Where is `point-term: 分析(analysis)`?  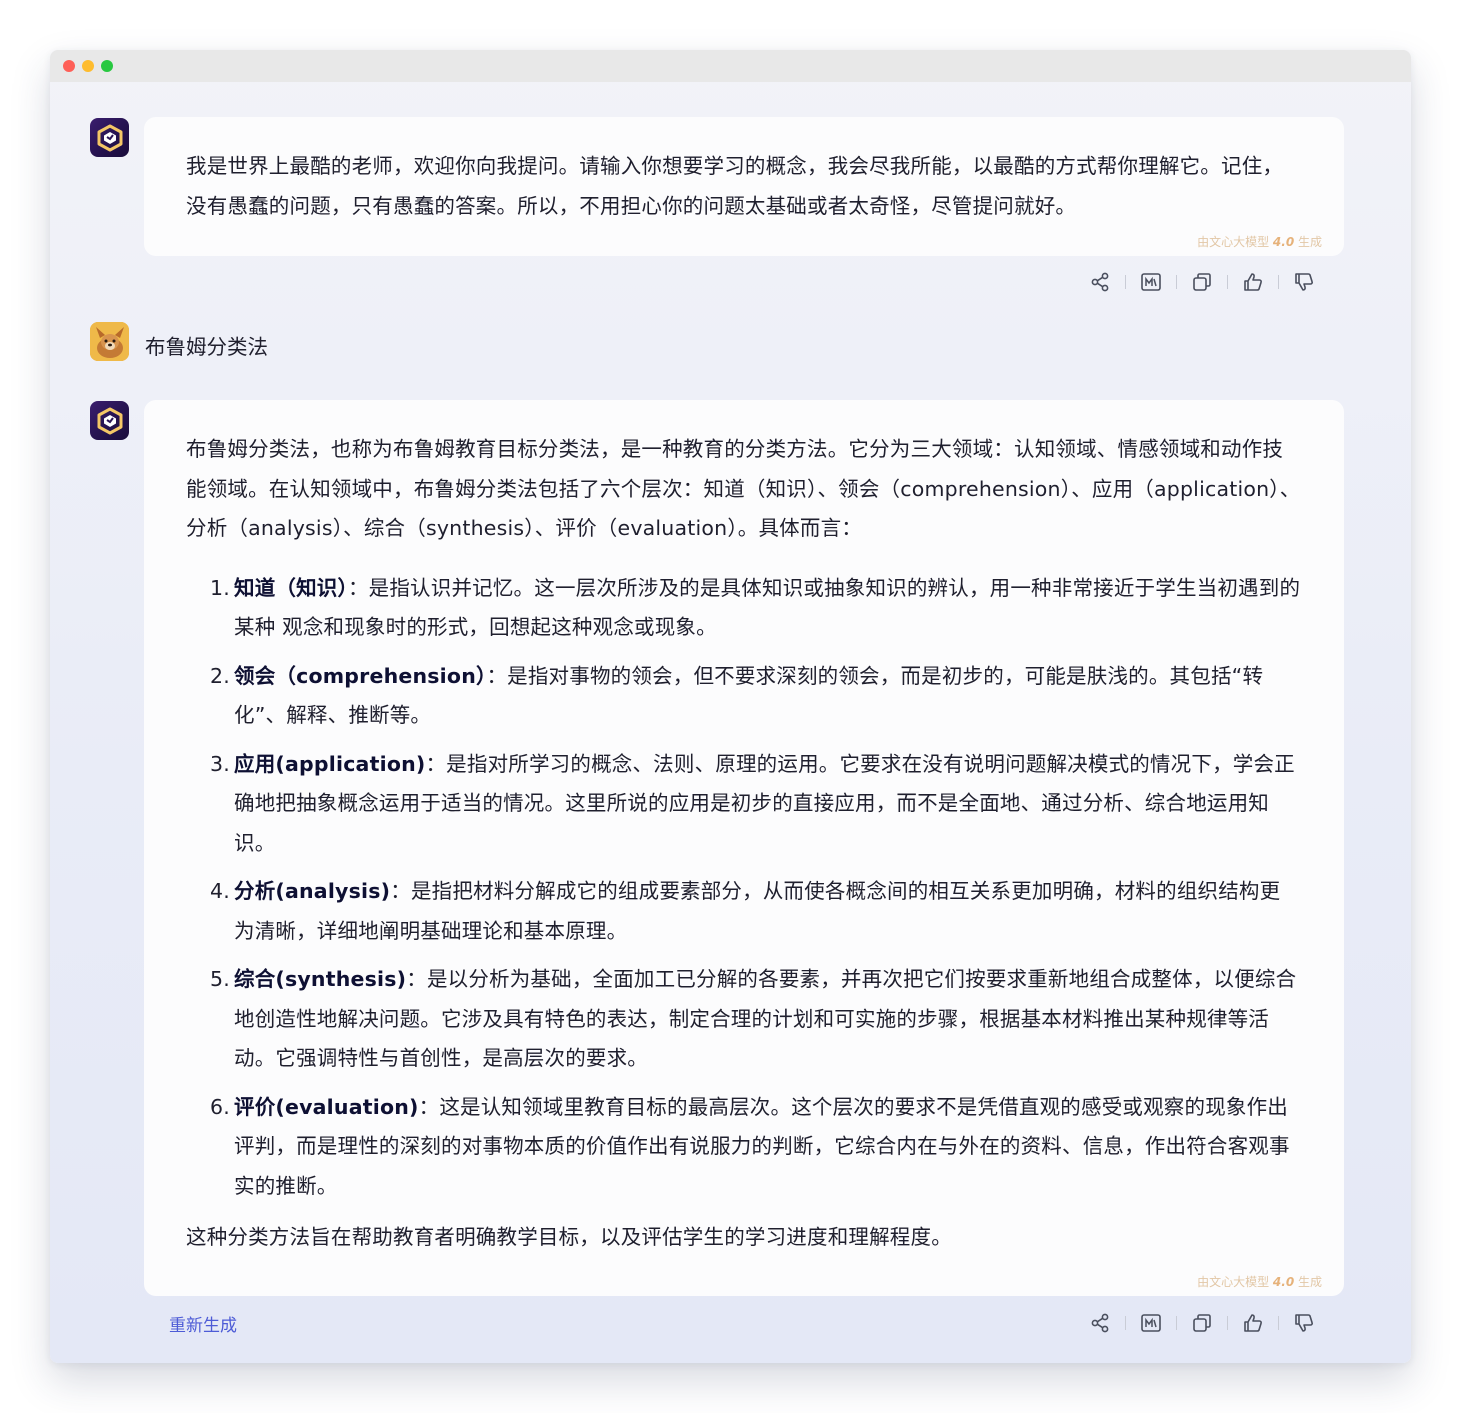 point-term: 分析(analysis) is located at coordinates (312, 891).